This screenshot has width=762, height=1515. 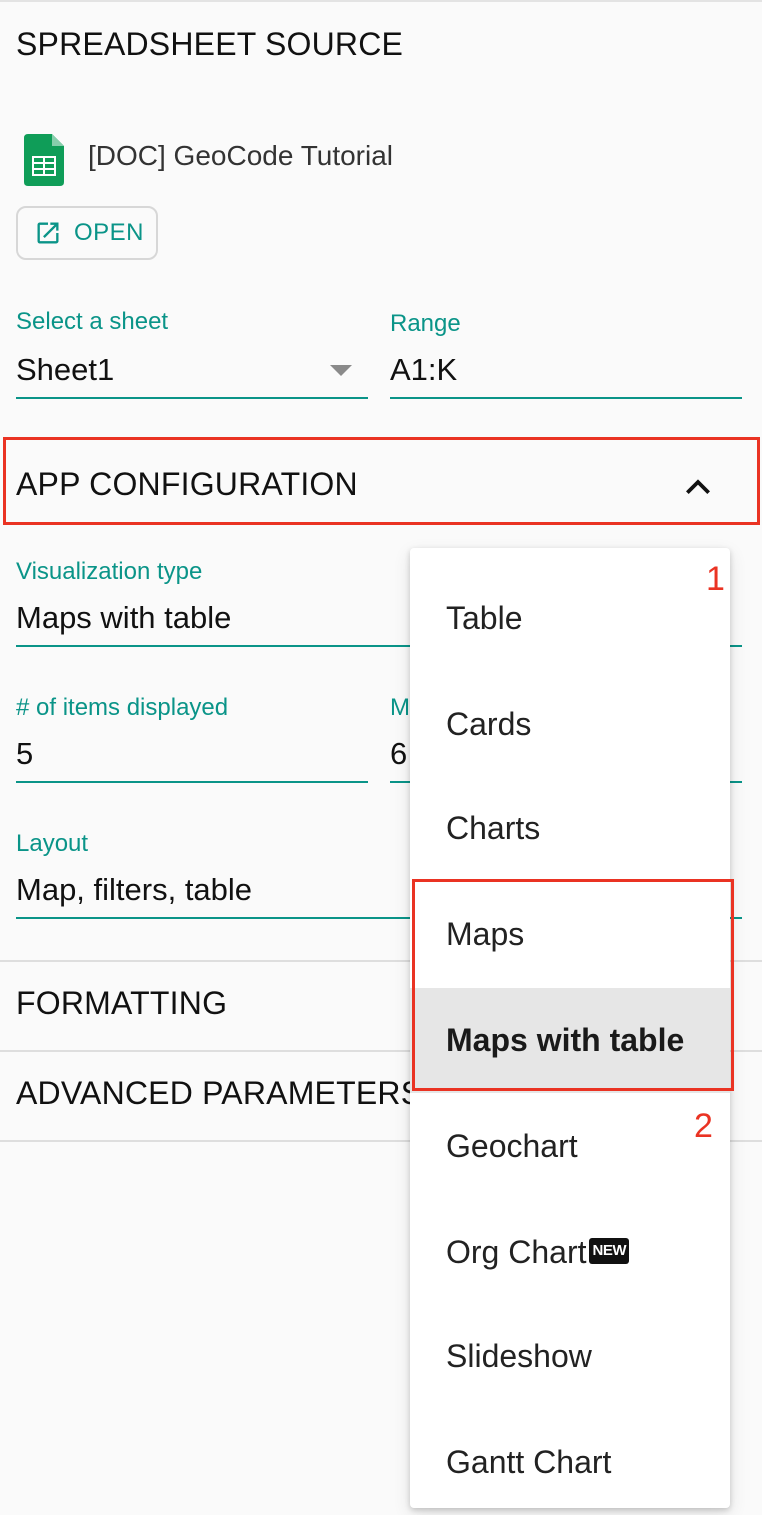 What do you see at coordinates (240, 156) in the screenshot?
I see `spreadsheet-name: [DOC] GeoCode Tutorial` at bounding box center [240, 156].